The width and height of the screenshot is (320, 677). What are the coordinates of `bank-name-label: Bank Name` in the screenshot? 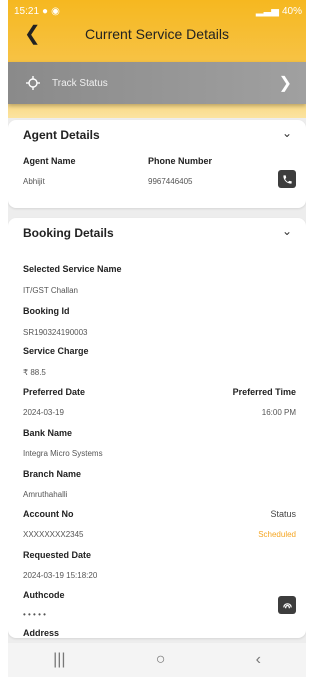 It's located at (48, 433).